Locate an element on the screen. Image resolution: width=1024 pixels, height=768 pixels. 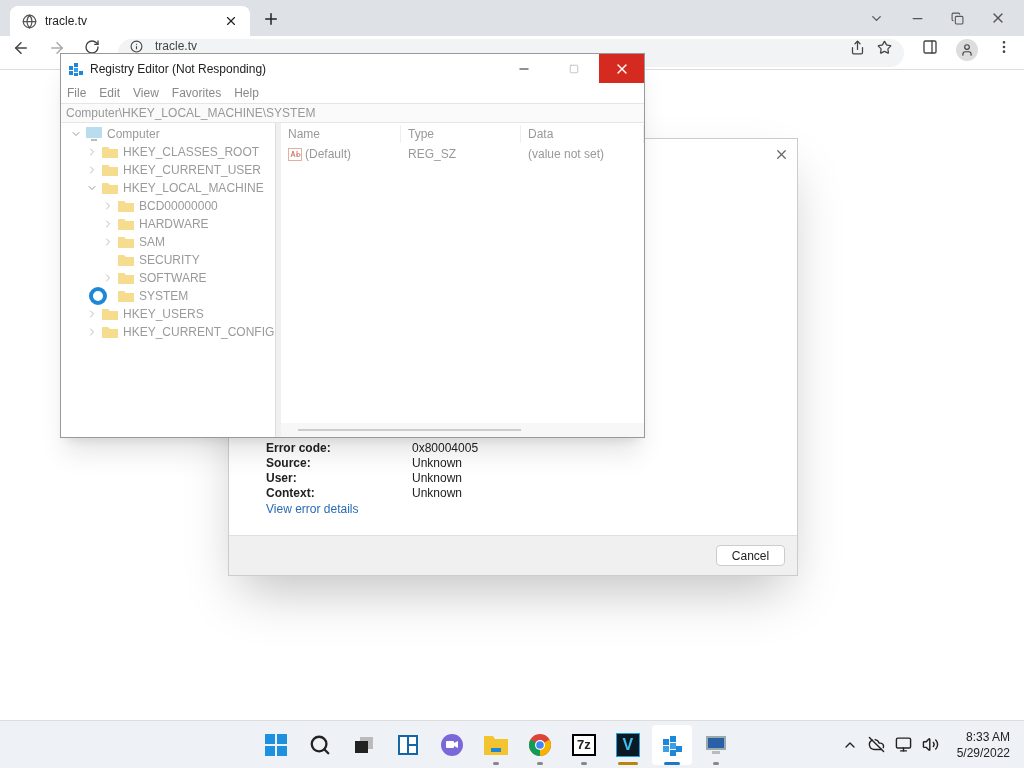
table-cell-text: (Default) is located at coordinates (328, 154).